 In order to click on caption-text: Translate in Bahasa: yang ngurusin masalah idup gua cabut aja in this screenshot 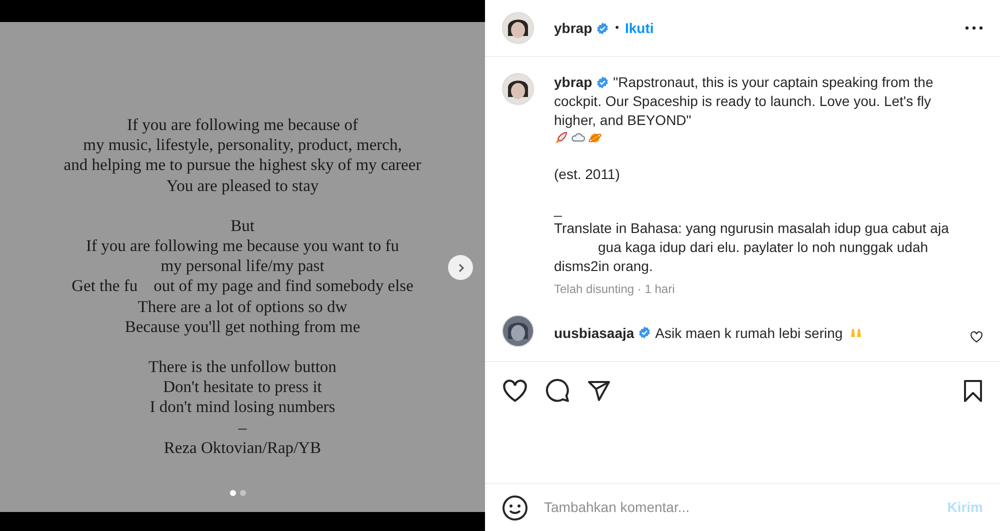, I will do `click(752, 228)`.